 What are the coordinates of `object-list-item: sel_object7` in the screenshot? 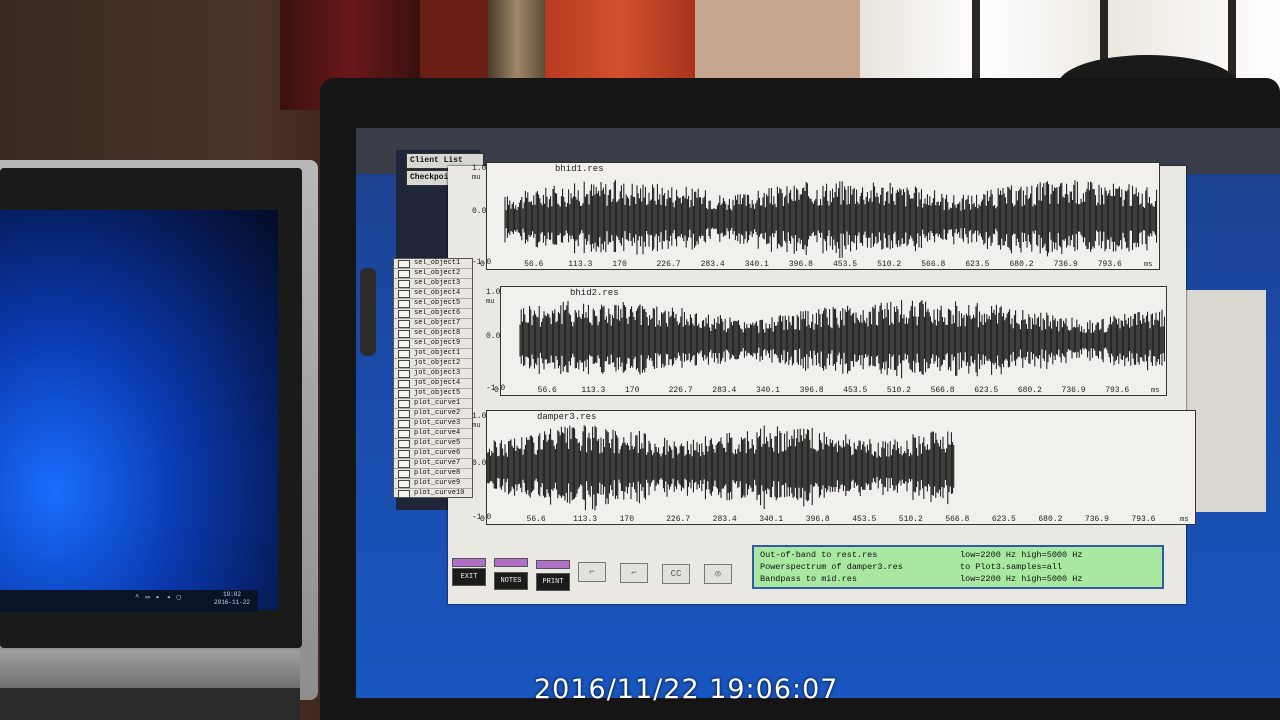 It's located at (433, 324).